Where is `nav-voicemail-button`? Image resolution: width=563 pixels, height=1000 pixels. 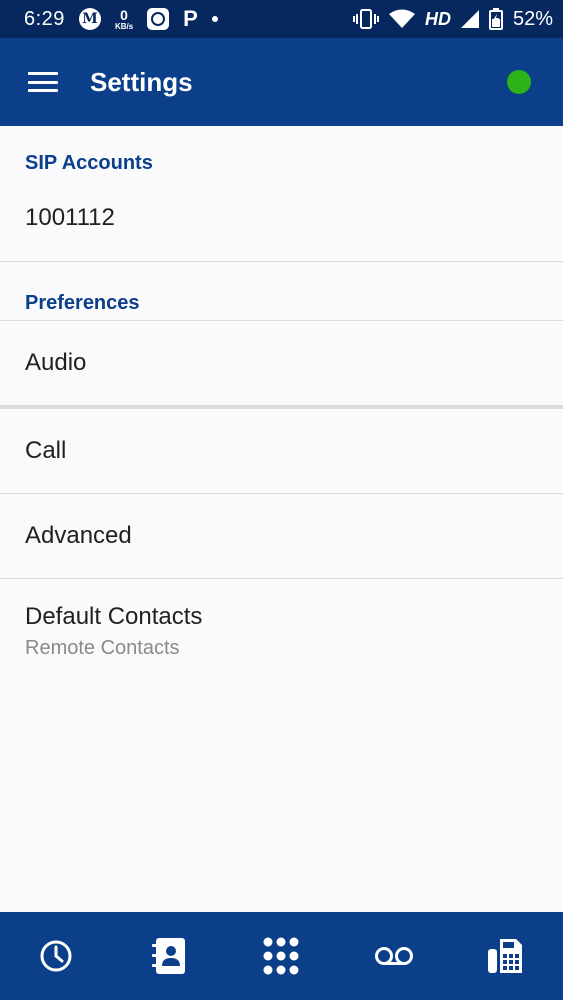
nav-voicemail-button is located at coordinates (394, 956).